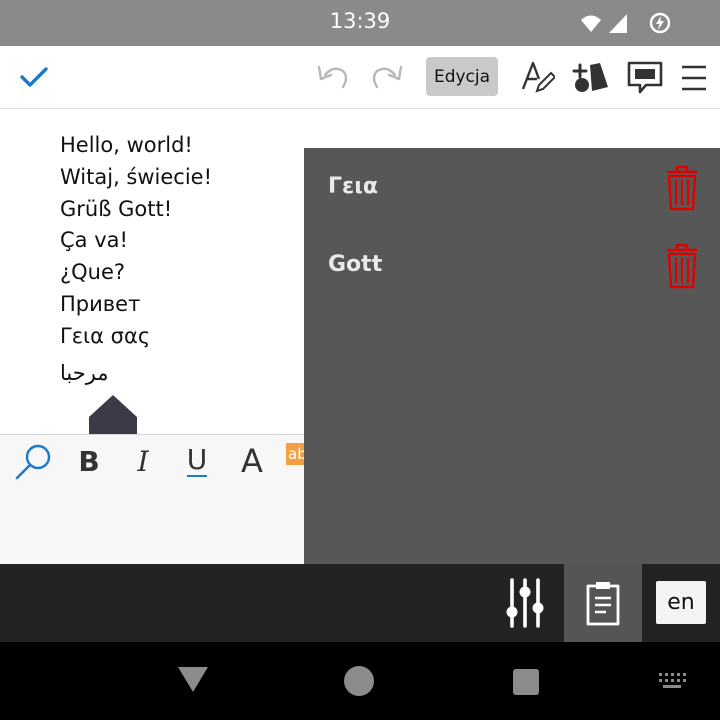  What do you see at coordinates (360, 603) in the screenshot?
I see `keyboard-toolbar: en` at bounding box center [360, 603].